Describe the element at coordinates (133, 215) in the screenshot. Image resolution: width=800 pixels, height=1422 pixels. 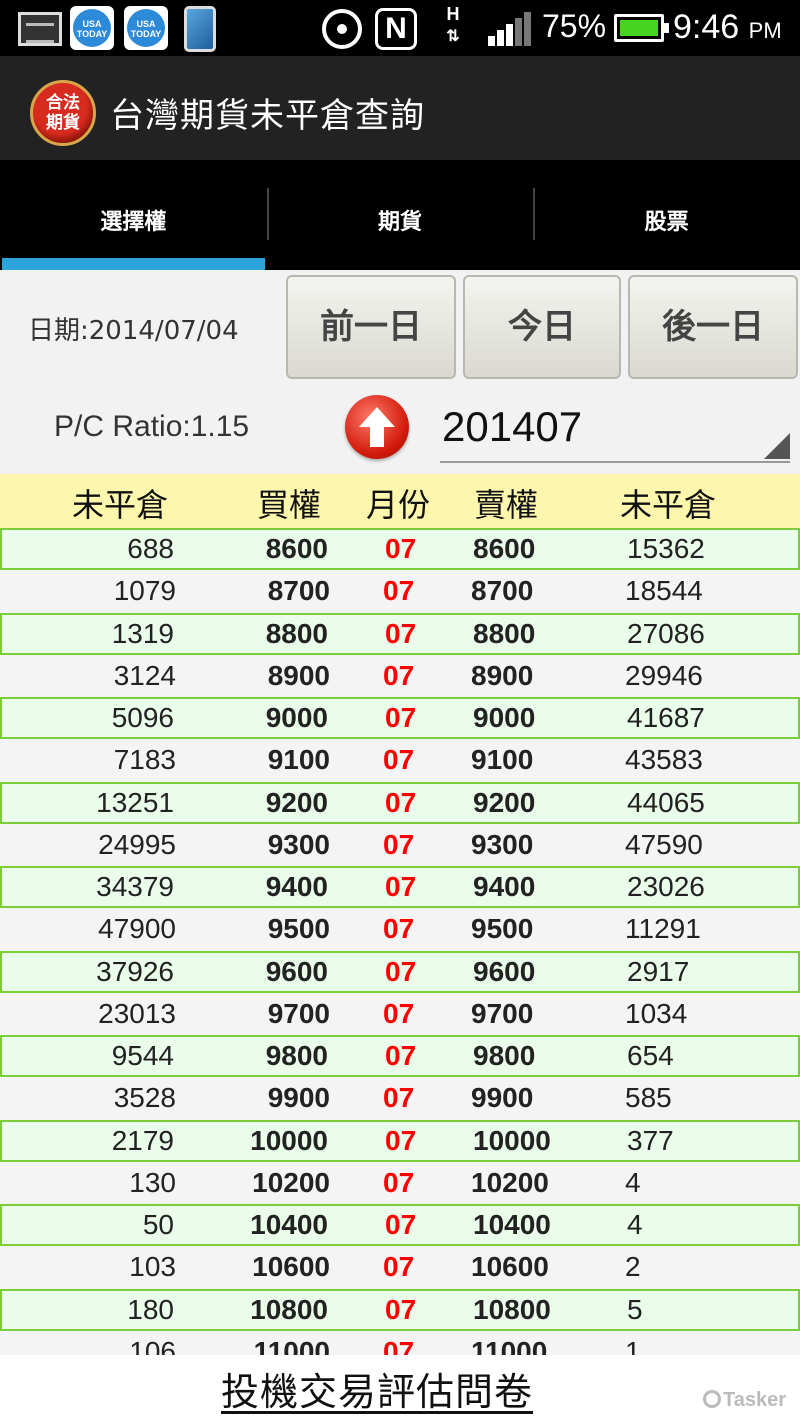
I see `tab-options: 選擇權` at that location.